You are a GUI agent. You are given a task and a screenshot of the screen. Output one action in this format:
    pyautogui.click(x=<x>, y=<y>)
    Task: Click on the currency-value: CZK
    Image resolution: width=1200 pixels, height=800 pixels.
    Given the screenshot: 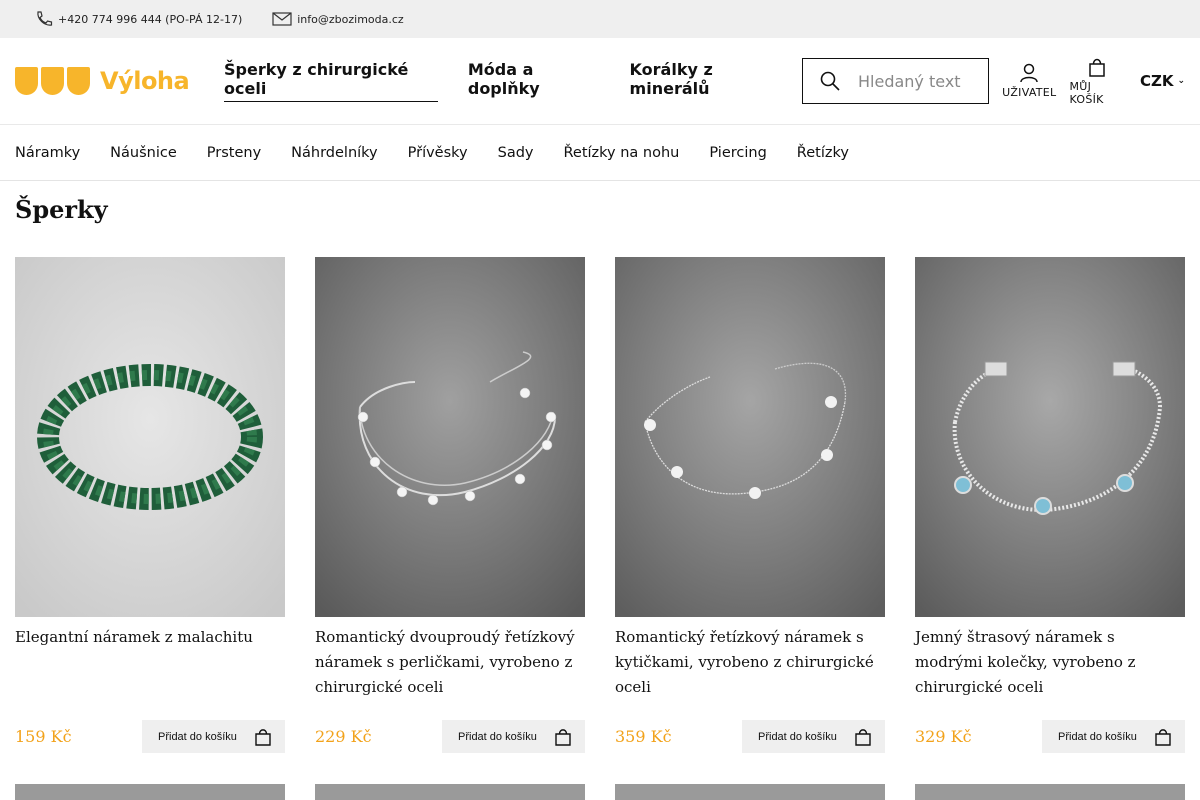 What is the action you would take?
    pyautogui.click(x=1156, y=81)
    